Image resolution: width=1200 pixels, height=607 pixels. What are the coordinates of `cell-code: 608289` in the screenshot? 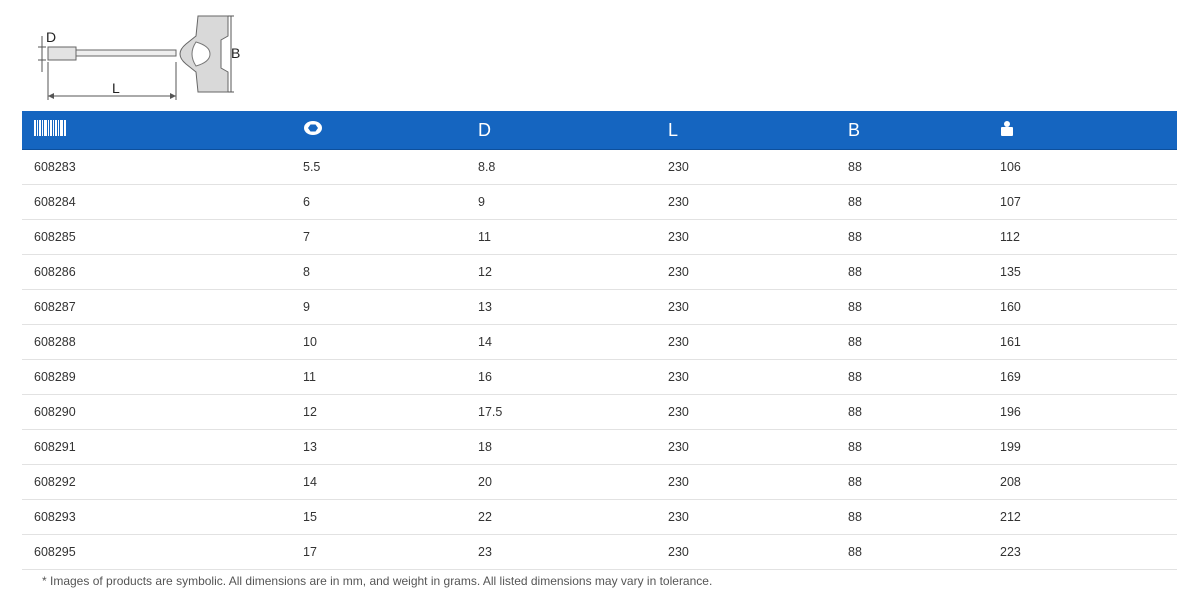 It's located at (162, 377).